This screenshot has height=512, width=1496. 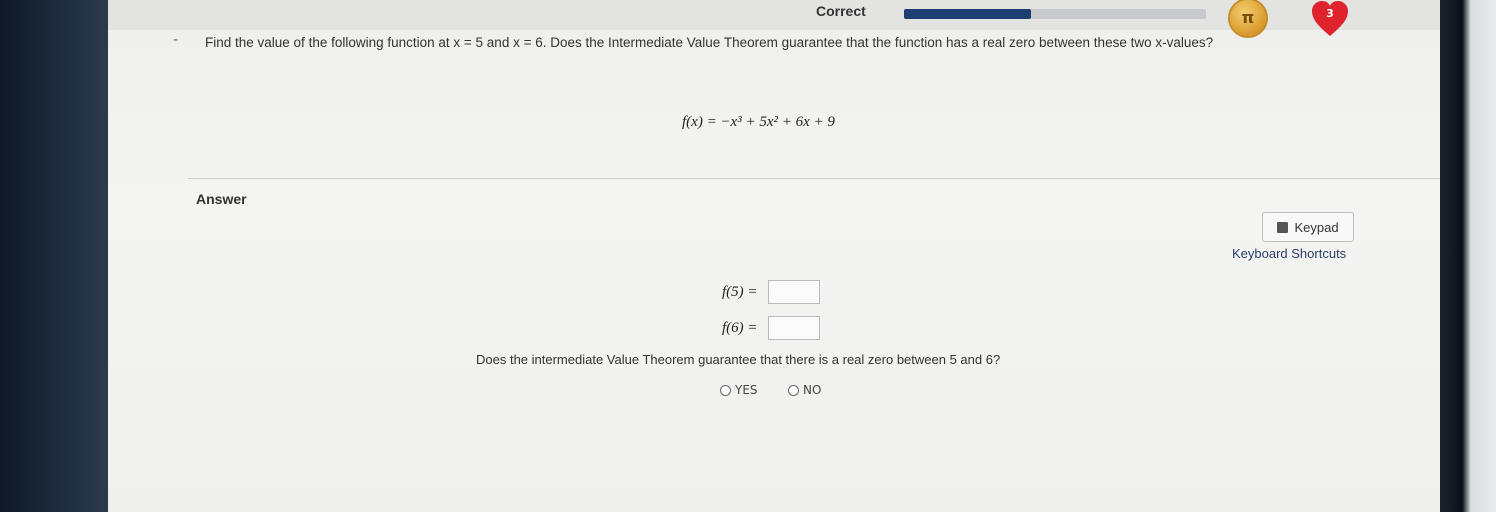 I want to click on hearts-count: 3, so click(x=1330, y=13).